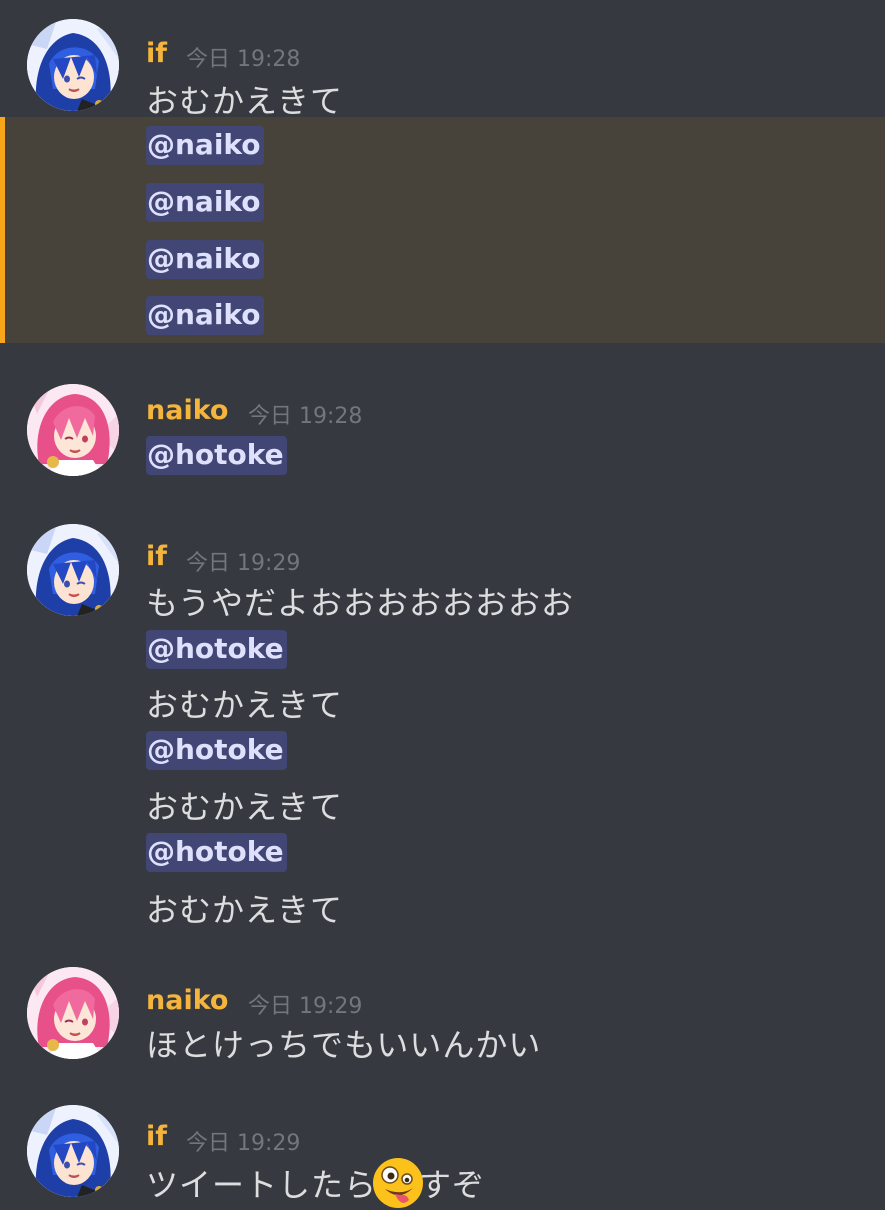  Describe the element at coordinates (360, 603) in the screenshot. I see `message-text: もうやだよおおおおおおおお` at that location.